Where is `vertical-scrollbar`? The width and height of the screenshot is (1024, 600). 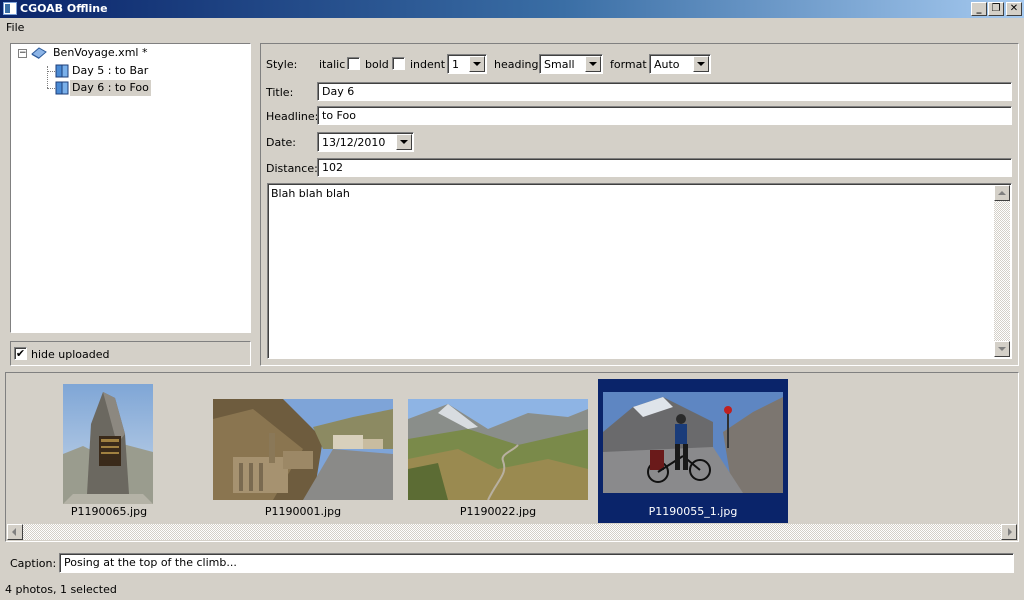 vertical-scrollbar is located at coordinates (1002, 271).